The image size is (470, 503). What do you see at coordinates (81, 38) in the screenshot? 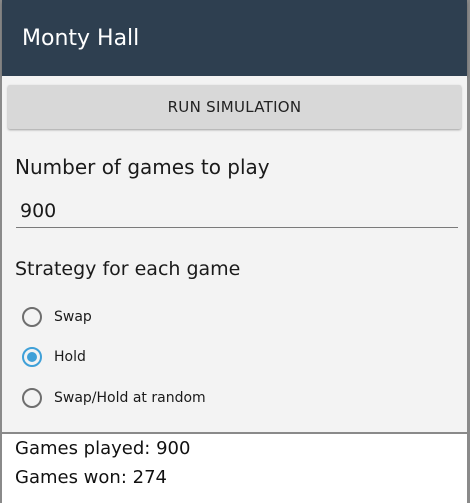
I see `app-title: Monty Hall` at bounding box center [81, 38].